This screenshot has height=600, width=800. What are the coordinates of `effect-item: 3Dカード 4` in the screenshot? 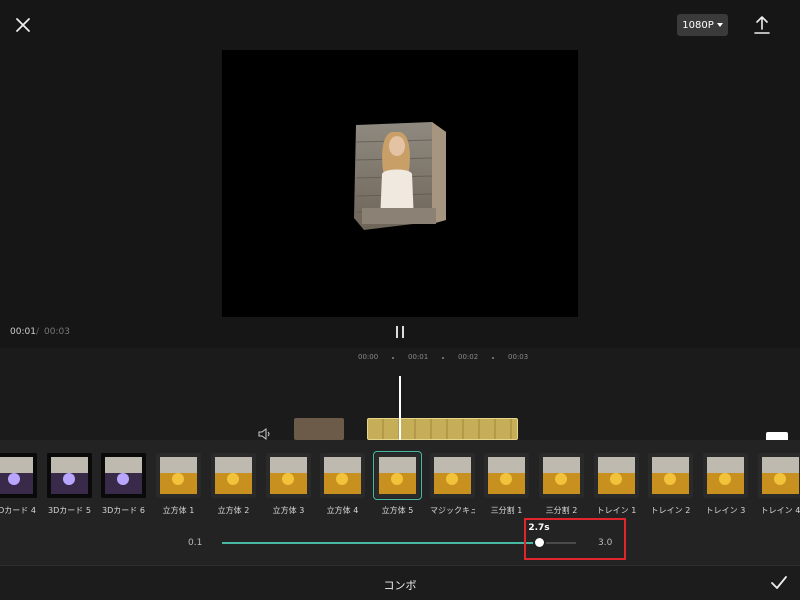 It's located at (20, 484).